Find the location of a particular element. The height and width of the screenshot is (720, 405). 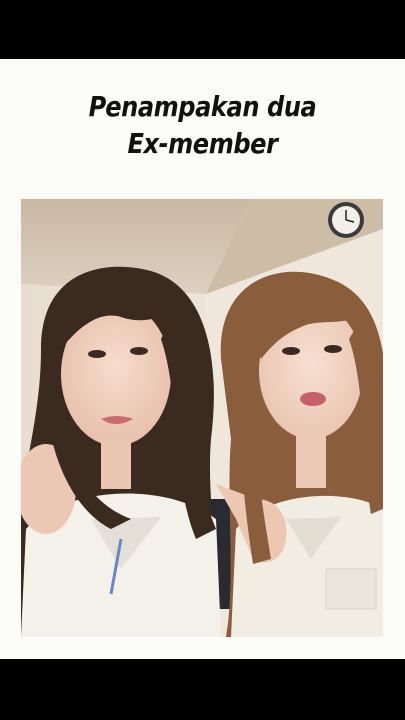

caption-line-1: Penampakan dua is located at coordinates (202, 106).